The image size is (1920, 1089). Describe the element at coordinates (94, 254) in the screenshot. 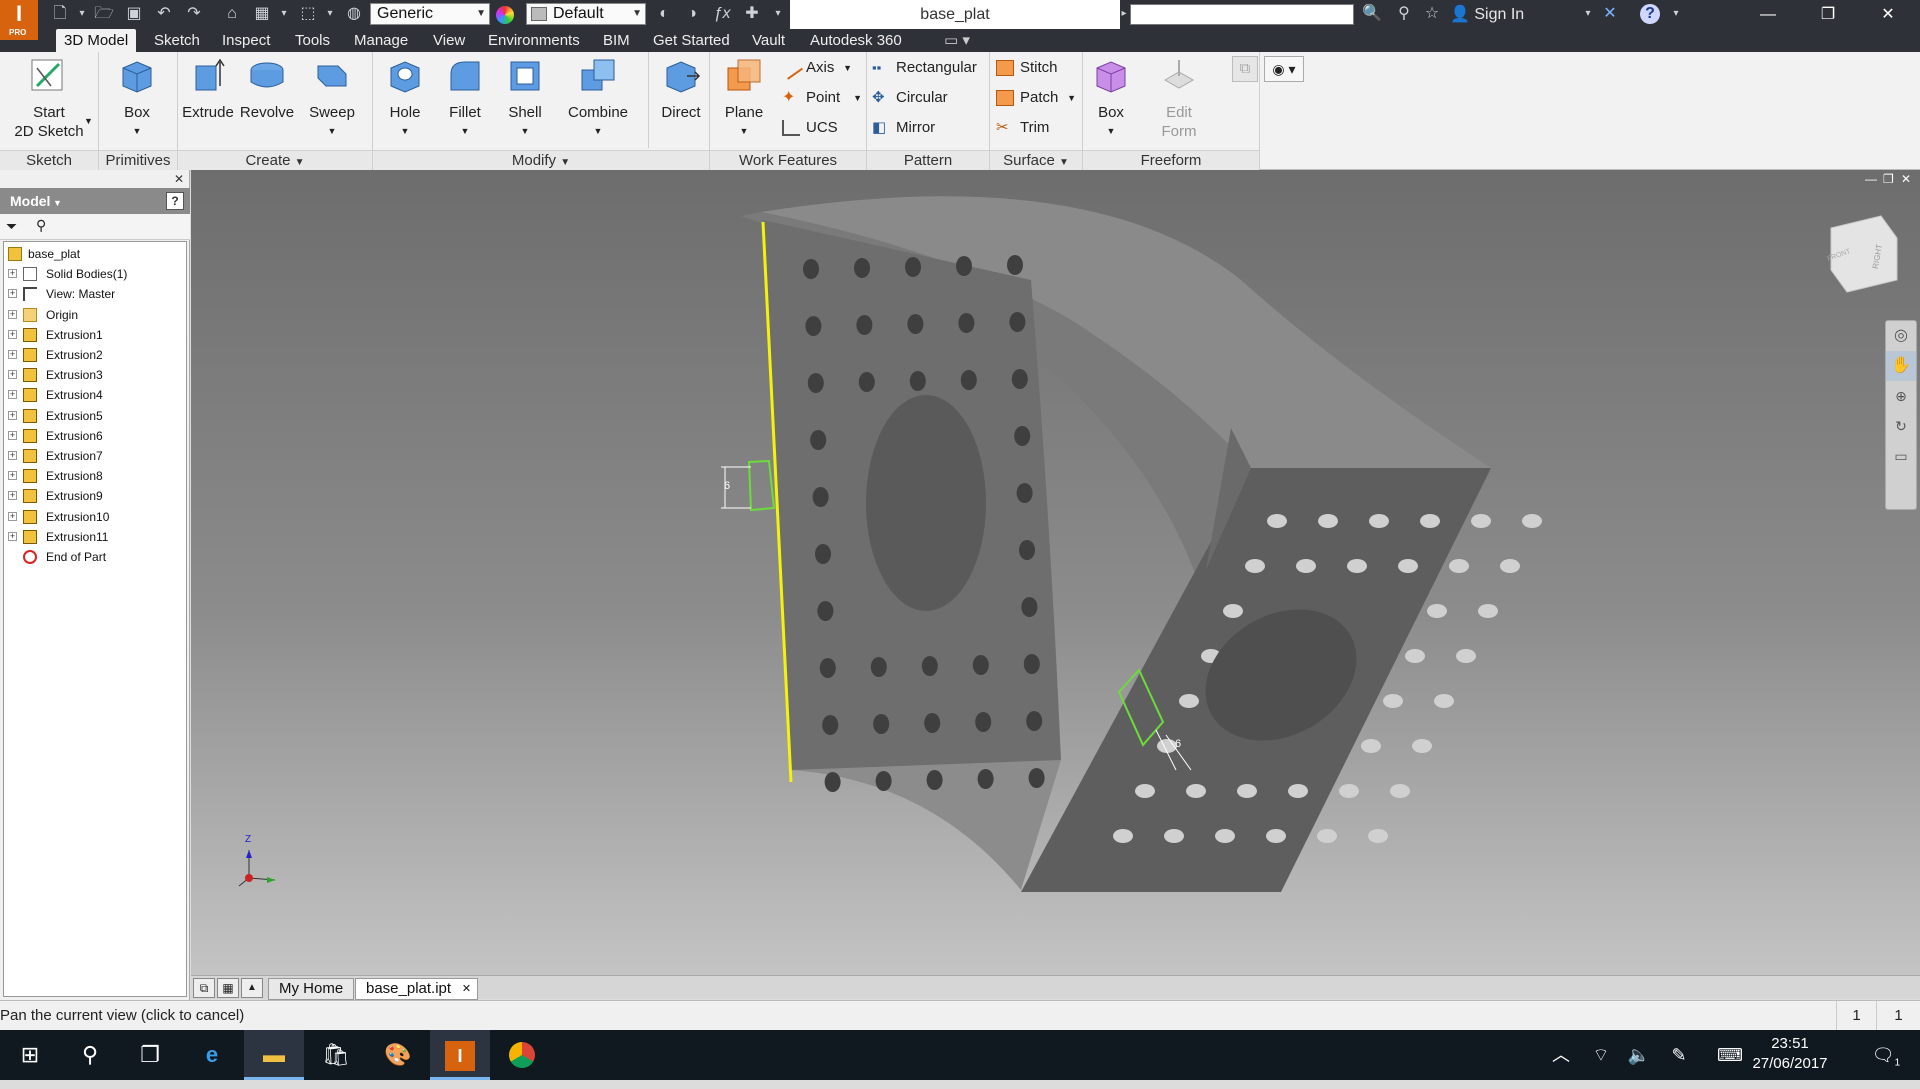

I see `tree-node: base_plat` at that location.